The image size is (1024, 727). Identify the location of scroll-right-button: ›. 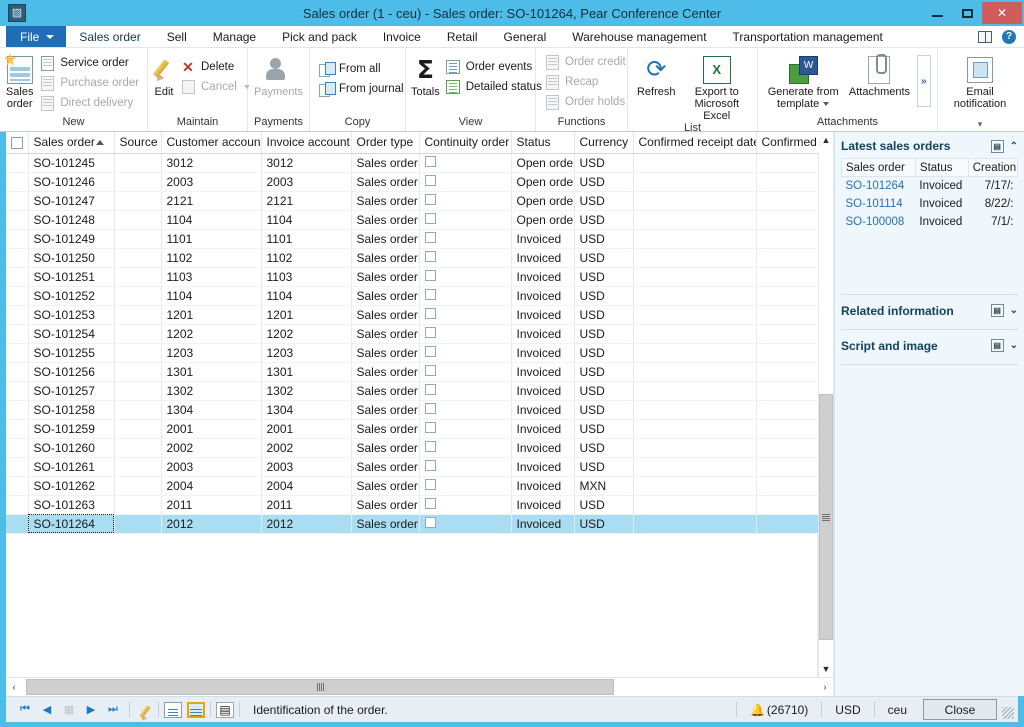
(825, 687).